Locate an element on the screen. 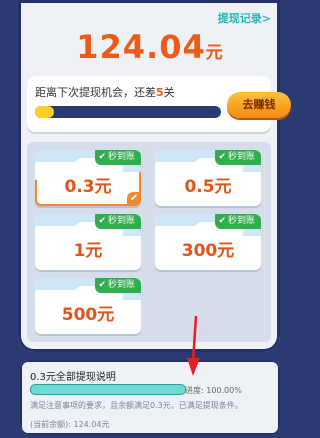 This screenshot has height=438, width=320. info-progress-label: 进度: 100.00% is located at coordinates (213, 390).